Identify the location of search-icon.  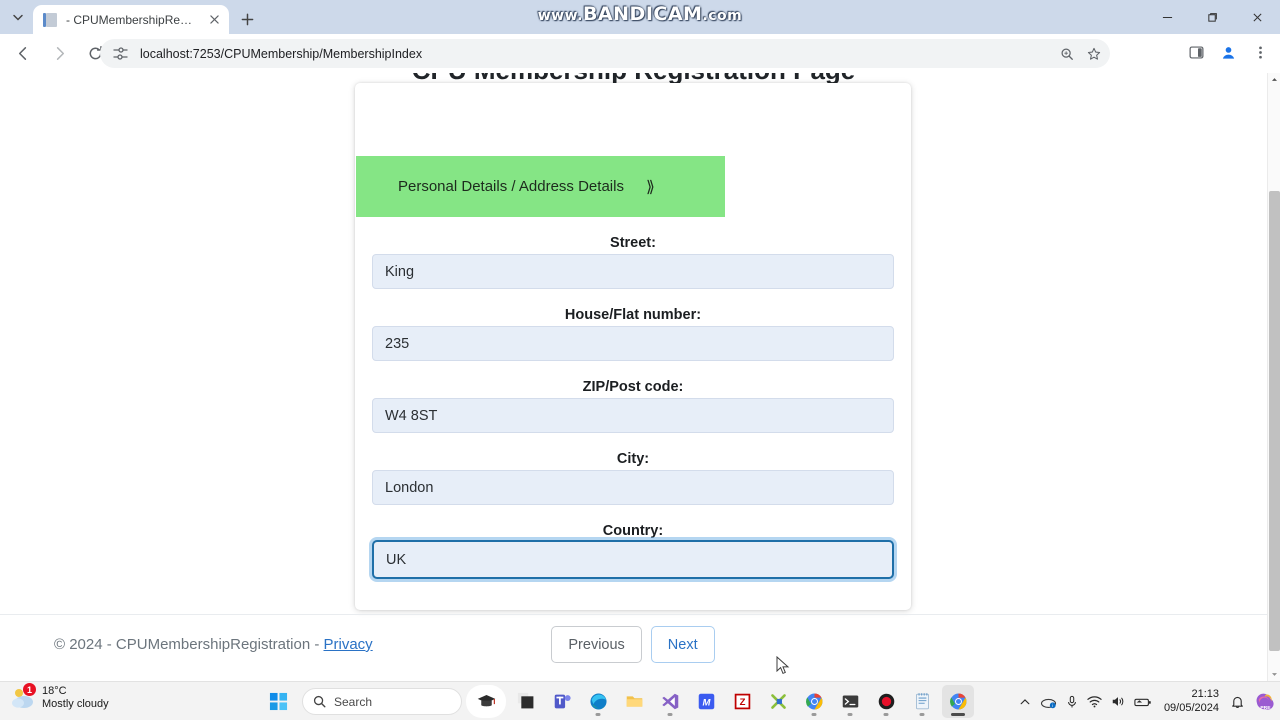
(319, 701).